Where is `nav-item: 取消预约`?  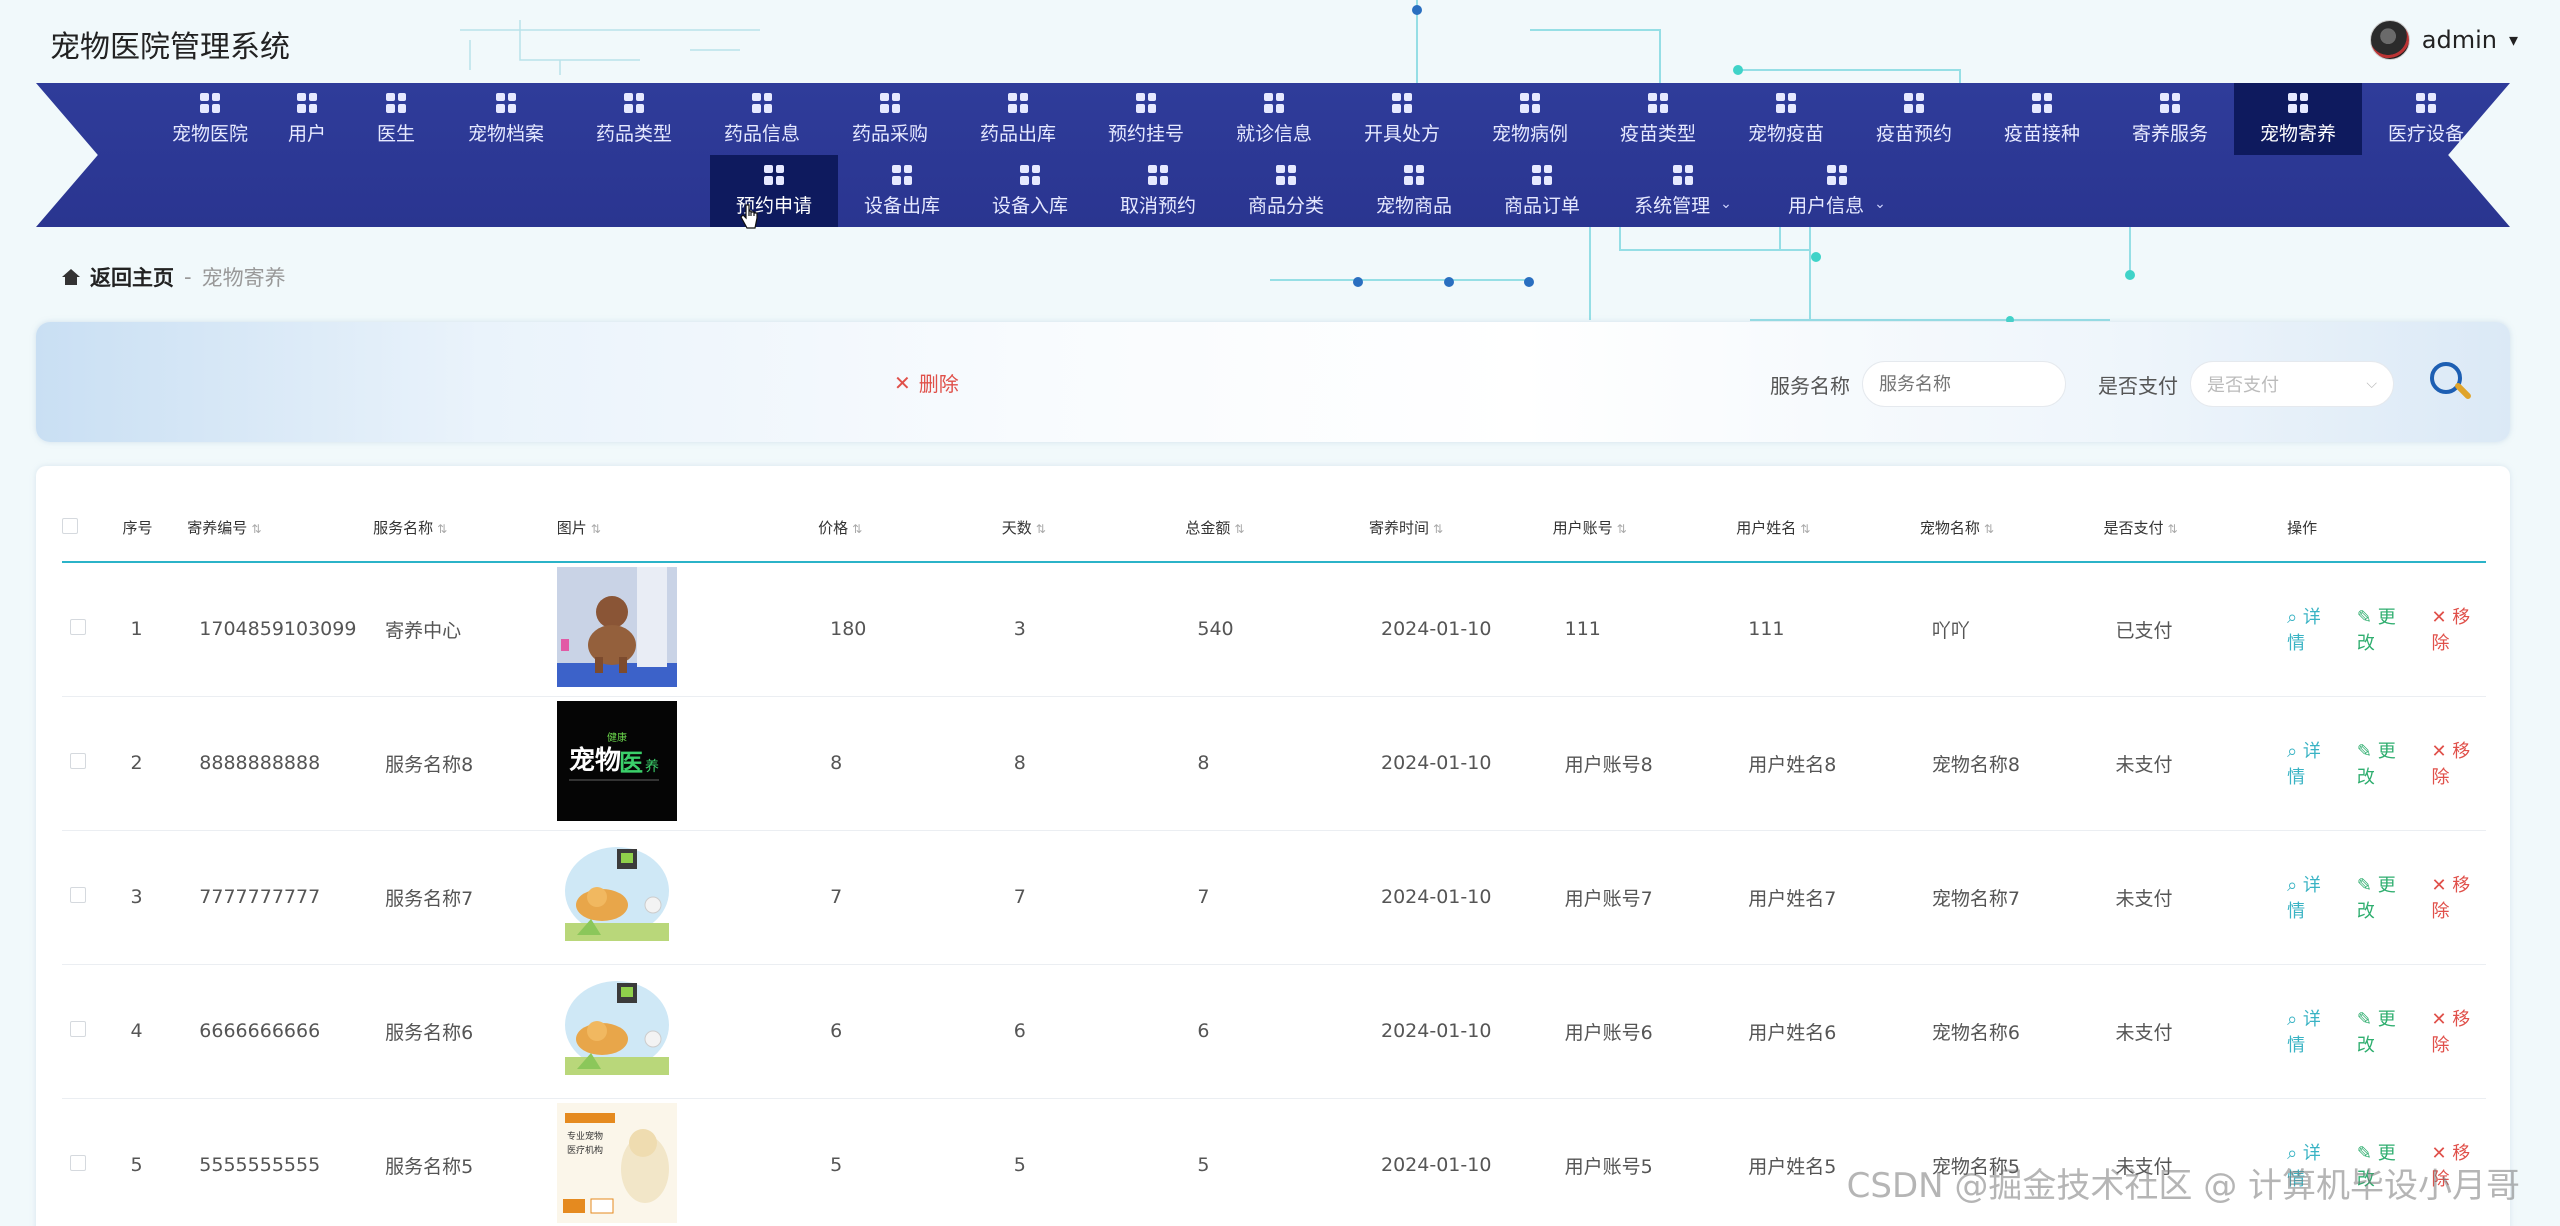
nav-item: 取消预约 is located at coordinates (1158, 191).